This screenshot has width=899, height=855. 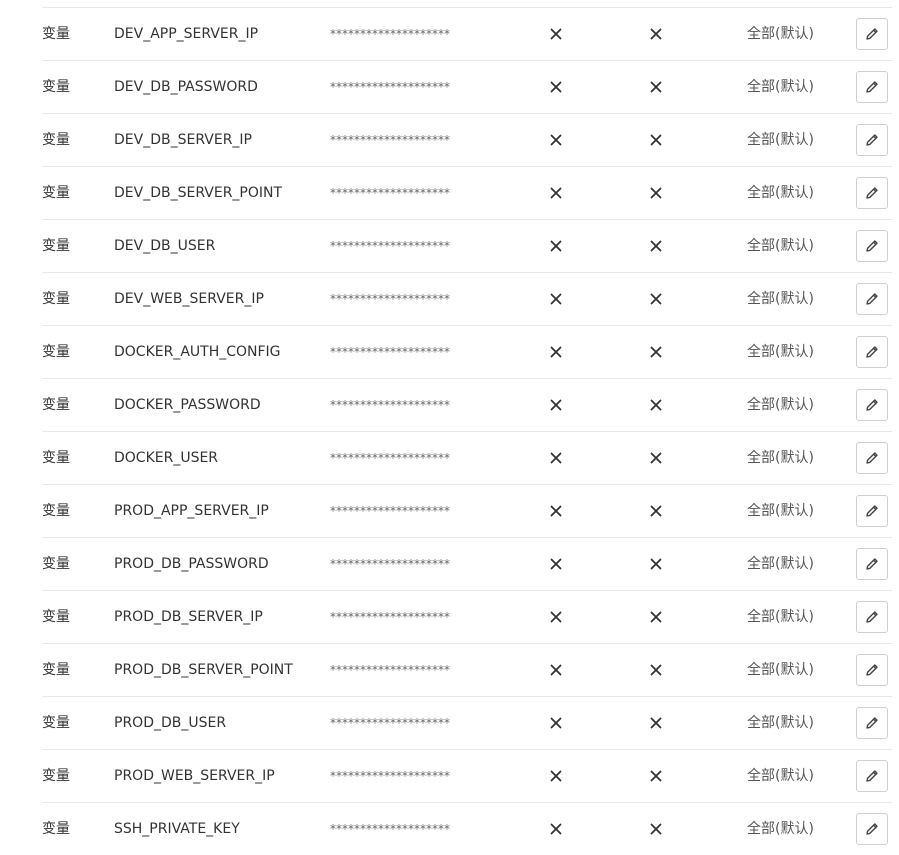 I want to click on table-row: 变量 PROD_DB_USER ******************** 全部(默认), so click(x=467, y=722).